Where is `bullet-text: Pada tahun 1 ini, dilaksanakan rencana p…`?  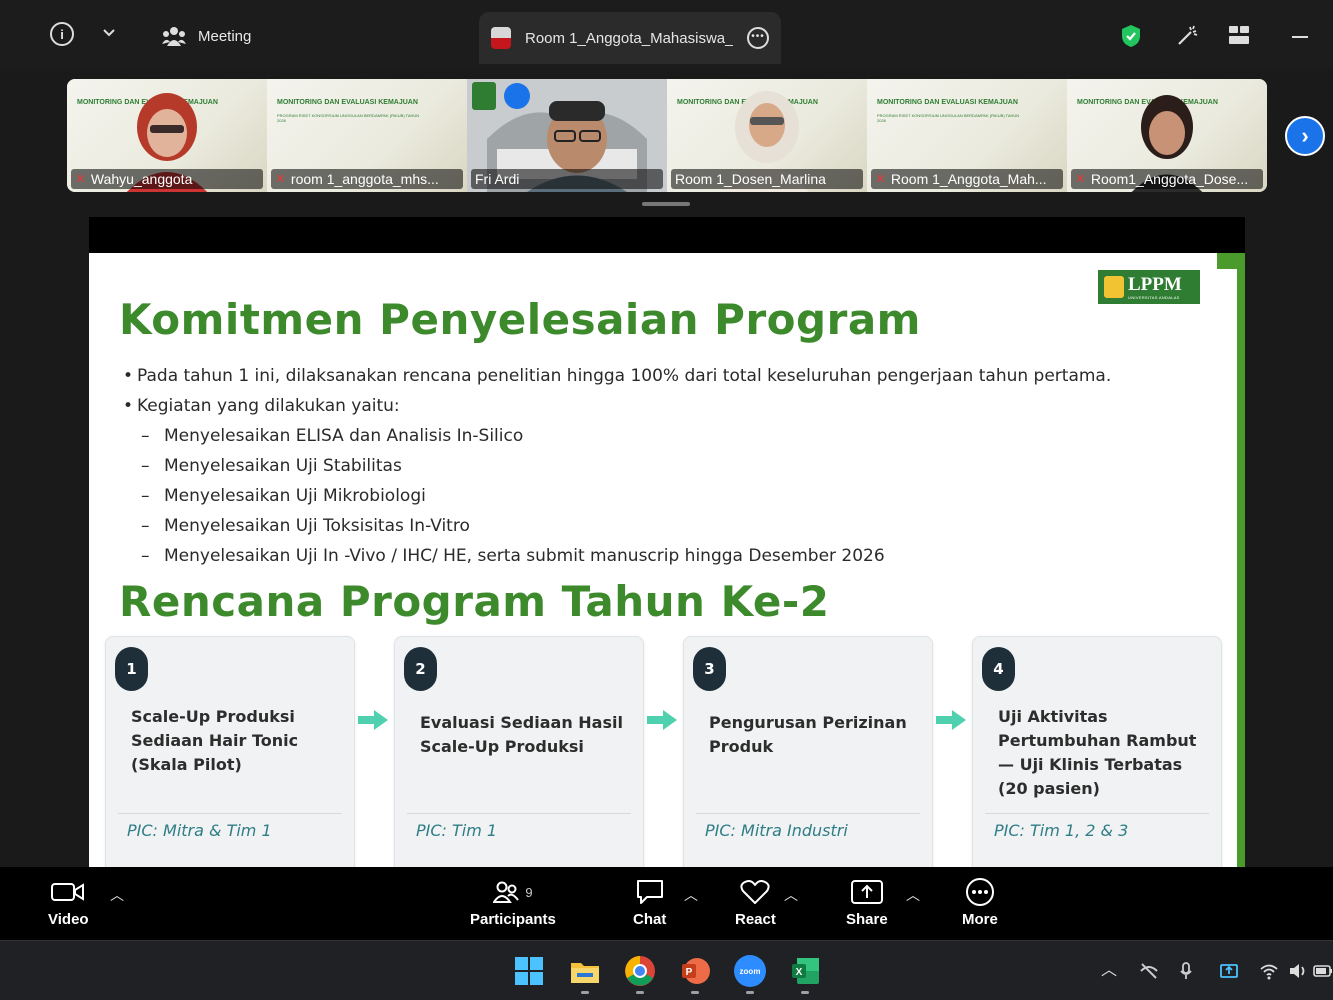 bullet-text: Pada tahun 1 ini, dilaksanakan rencana p… is located at coordinates (624, 376).